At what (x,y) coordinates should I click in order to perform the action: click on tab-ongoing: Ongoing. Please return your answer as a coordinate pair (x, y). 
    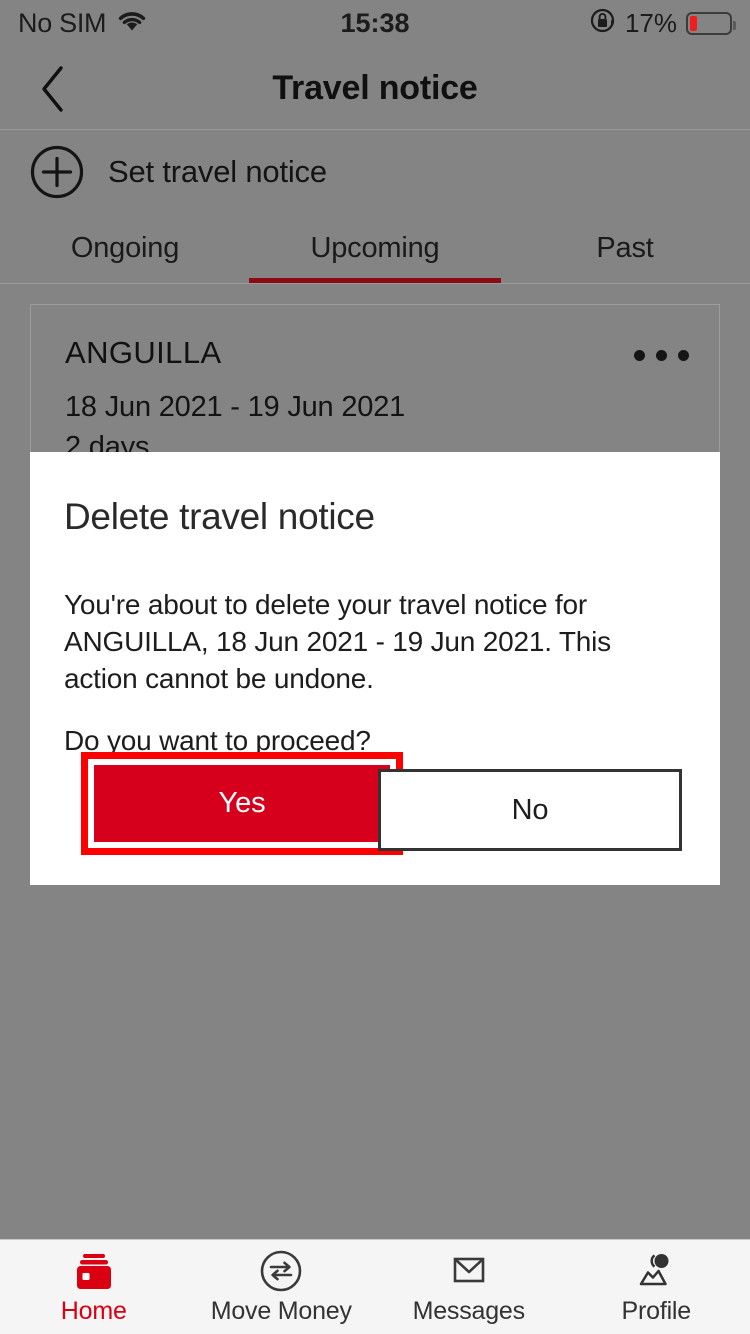
    Looking at the image, I should click on (125, 248).